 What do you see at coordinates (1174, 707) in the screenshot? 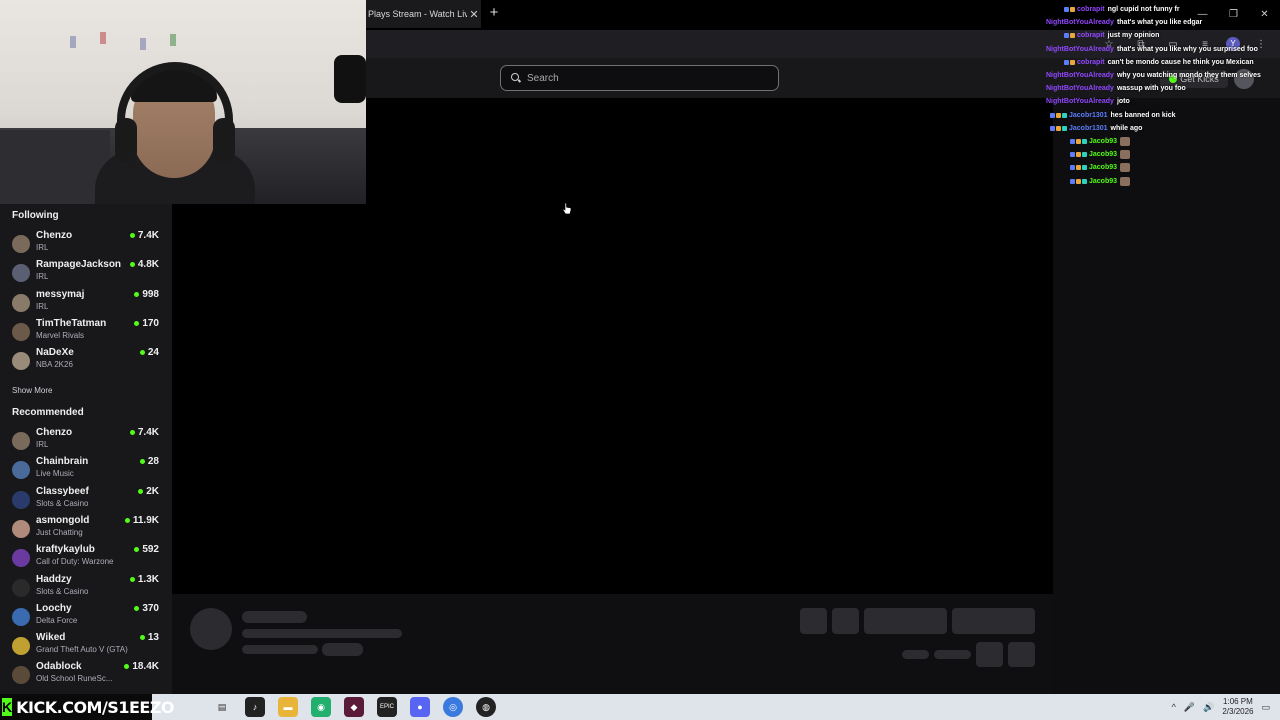
I see `tray-expand-icon: ^` at bounding box center [1174, 707].